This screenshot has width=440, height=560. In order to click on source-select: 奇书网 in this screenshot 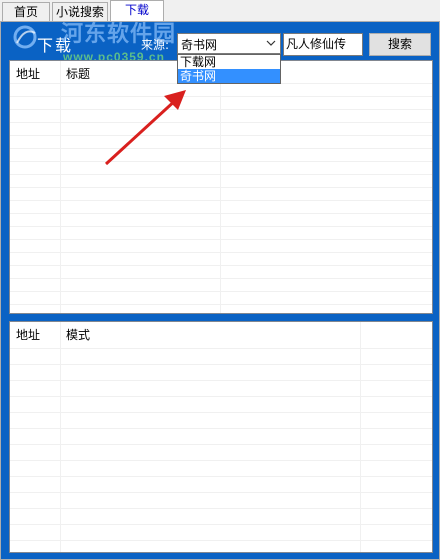, I will do `click(229, 43)`.